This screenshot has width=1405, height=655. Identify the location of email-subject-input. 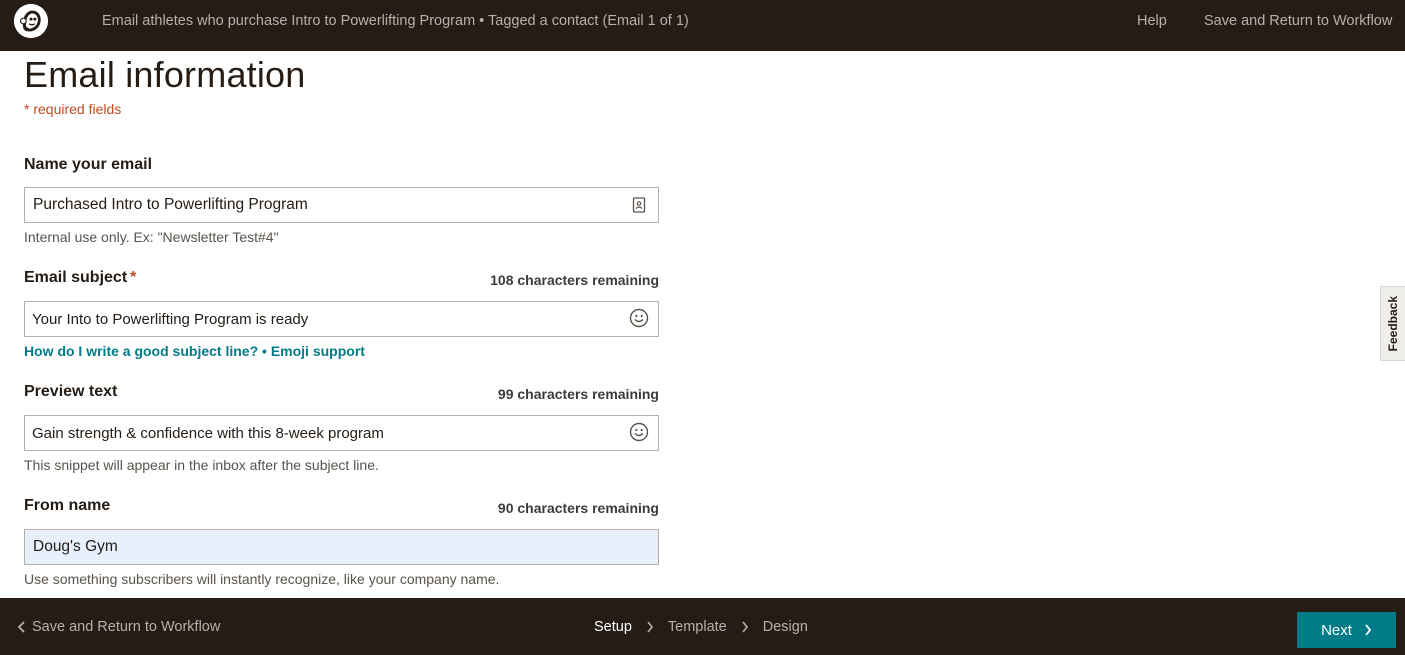
(341, 319).